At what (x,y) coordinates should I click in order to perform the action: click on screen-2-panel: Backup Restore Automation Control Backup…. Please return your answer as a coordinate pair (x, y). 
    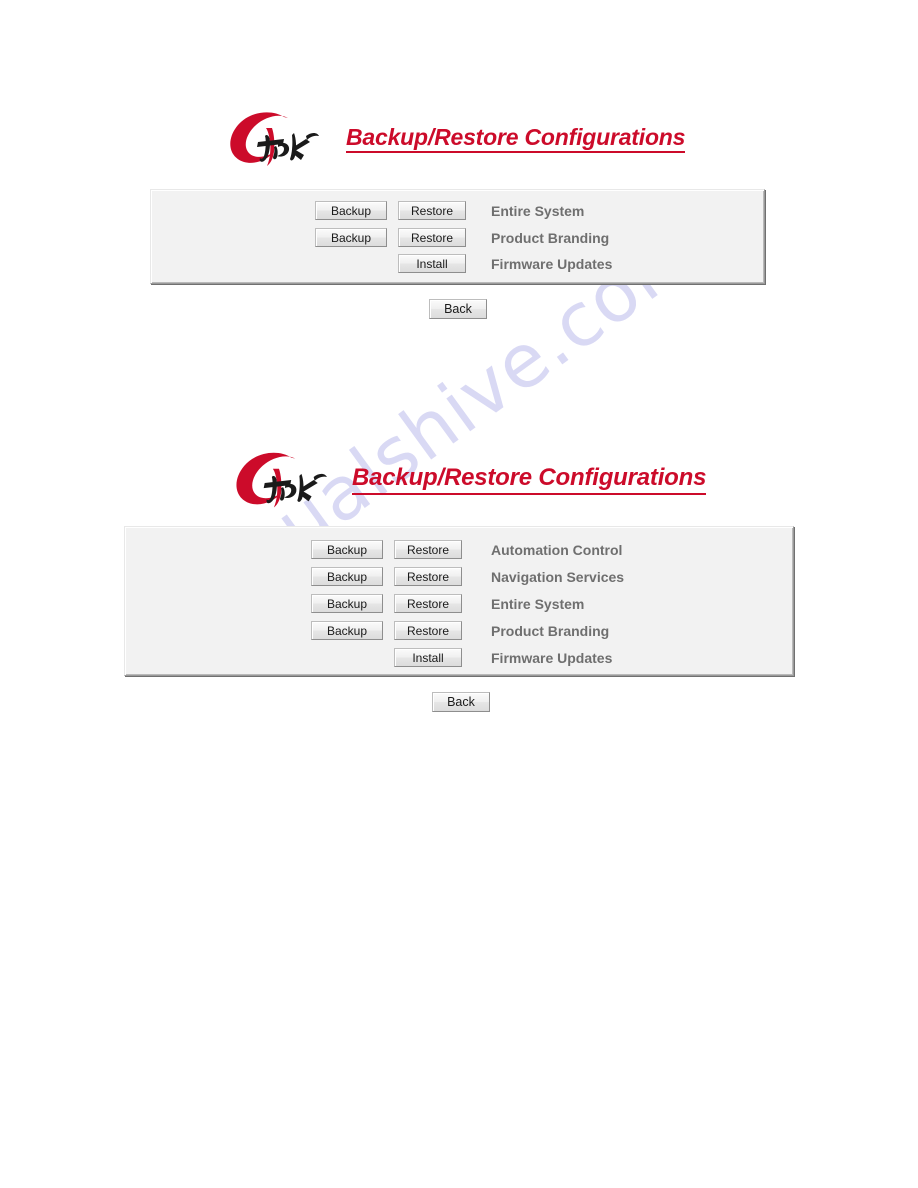
    Looking at the image, I should click on (459, 601).